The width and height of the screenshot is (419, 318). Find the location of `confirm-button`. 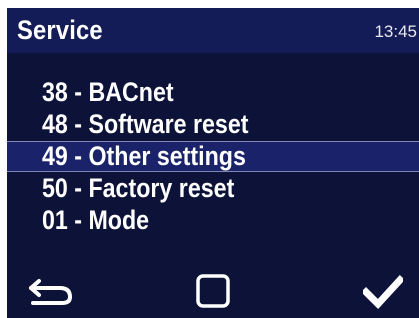

confirm-button is located at coordinates (383, 291).